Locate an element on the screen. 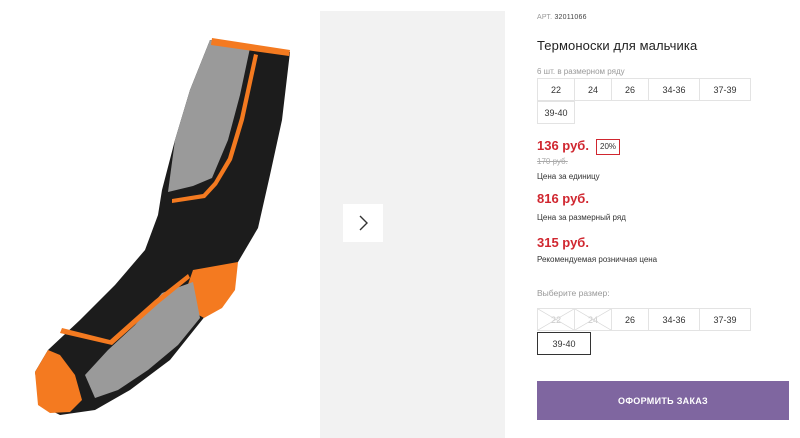 Image resolution: width=800 pixels, height=438 pixels. size-option-disabled: 24 is located at coordinates (593, 319).